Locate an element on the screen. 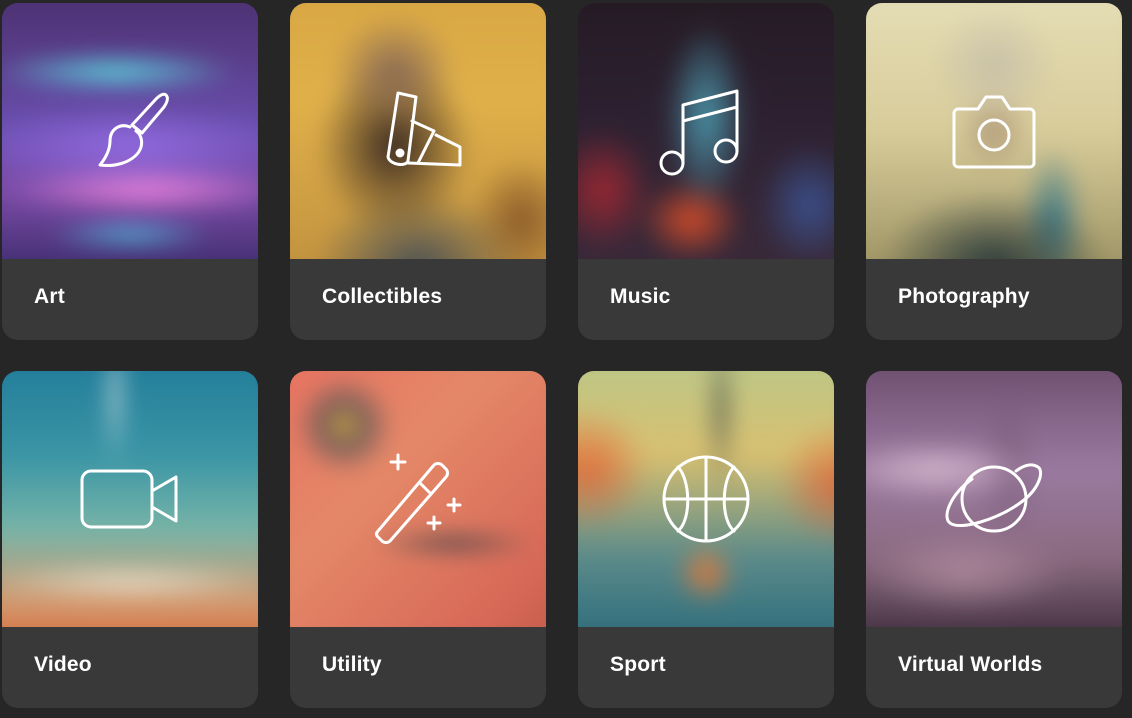 The image size is (1132, 718). category-card-collectibles: Collectibles is located at coordinates (418, 171).